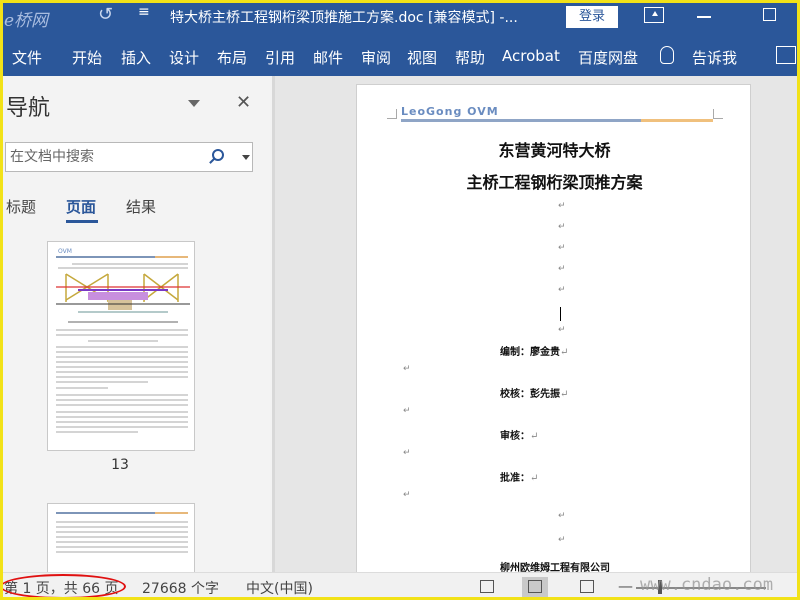  What do you see at coordinates (279, 588) in the screenshot?
I see `language-status: 中文(中国)` at bounding box center [279, 588].